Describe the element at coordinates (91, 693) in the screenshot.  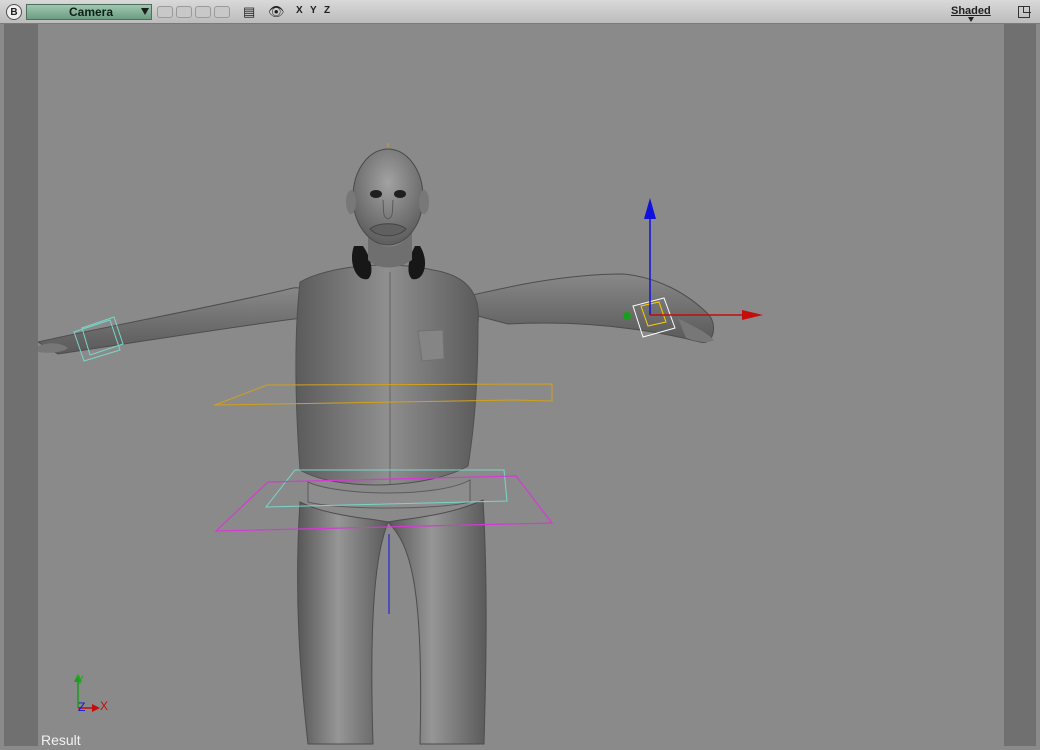
I see `axis-triad-icon: Y Z X` at that location.